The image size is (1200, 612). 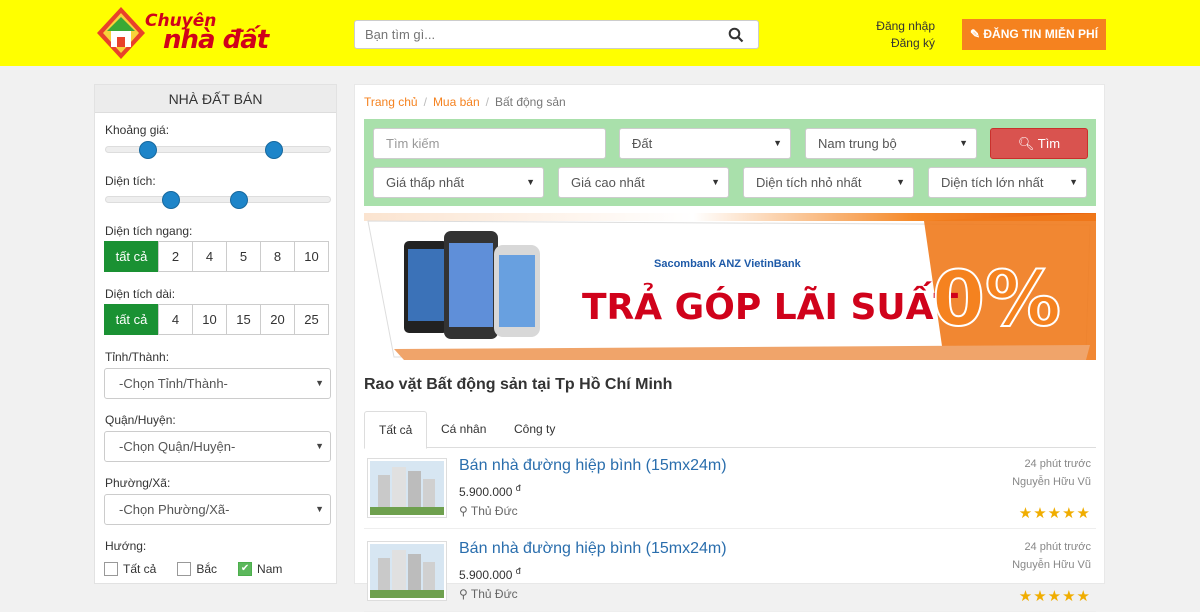 I want to click on area-slider-min-handle, so click(x=171, y=200).